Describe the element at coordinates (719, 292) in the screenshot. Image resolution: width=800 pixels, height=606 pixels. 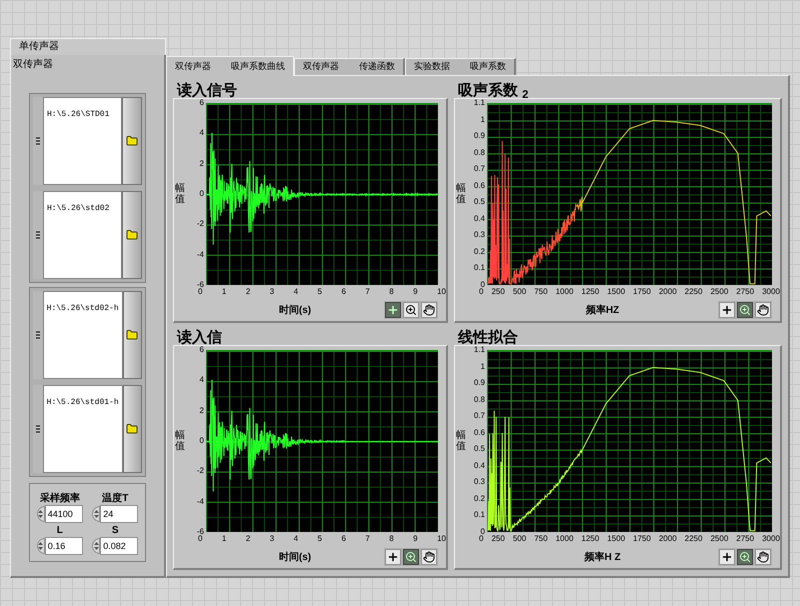
I see `x-tick-label: 2500` at that location.